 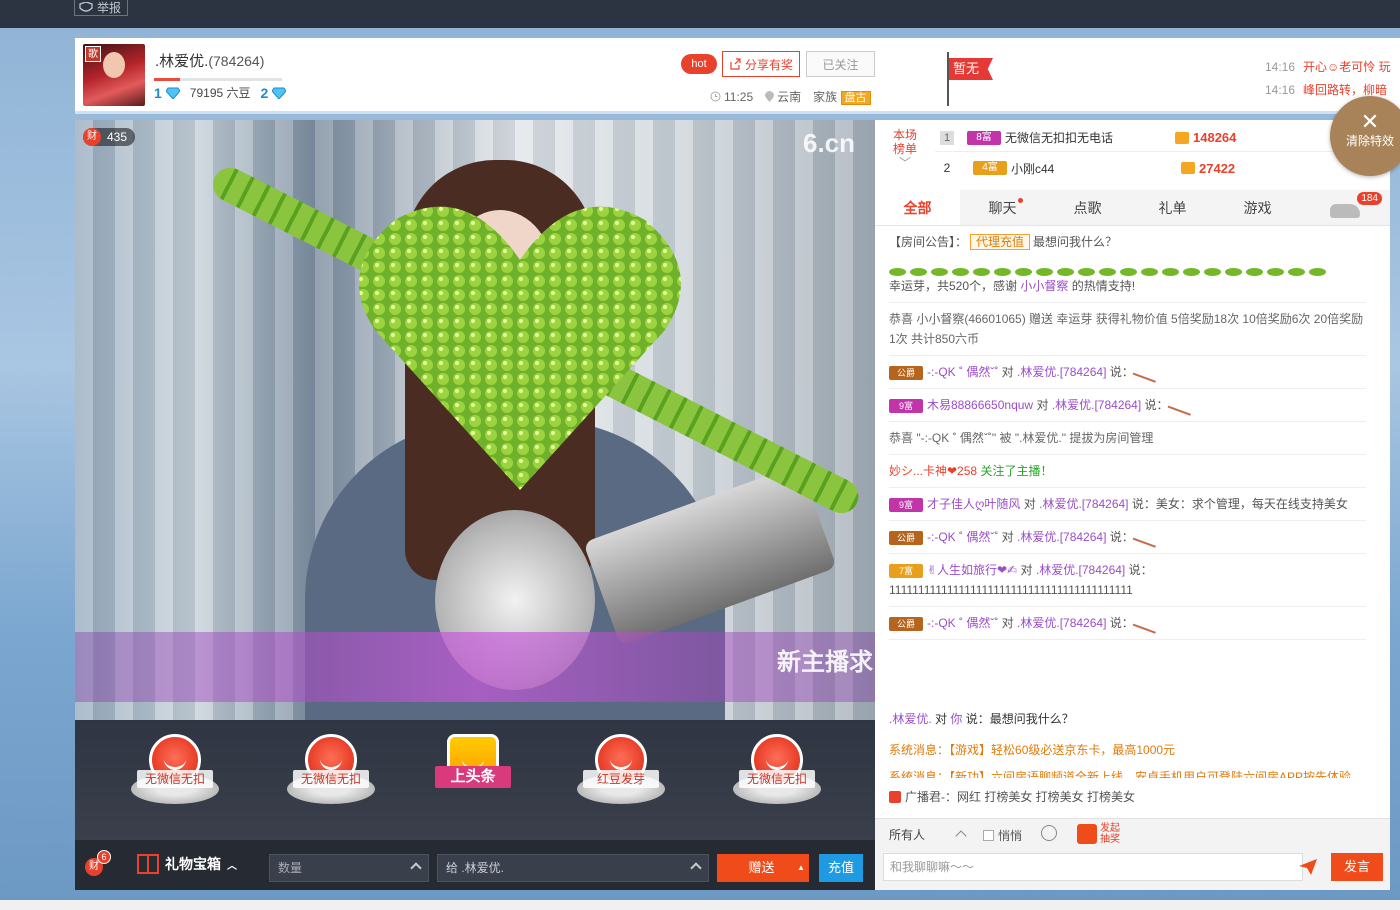 I want to click on notice-tag: 代理充值, so click(x=1000, y=242).